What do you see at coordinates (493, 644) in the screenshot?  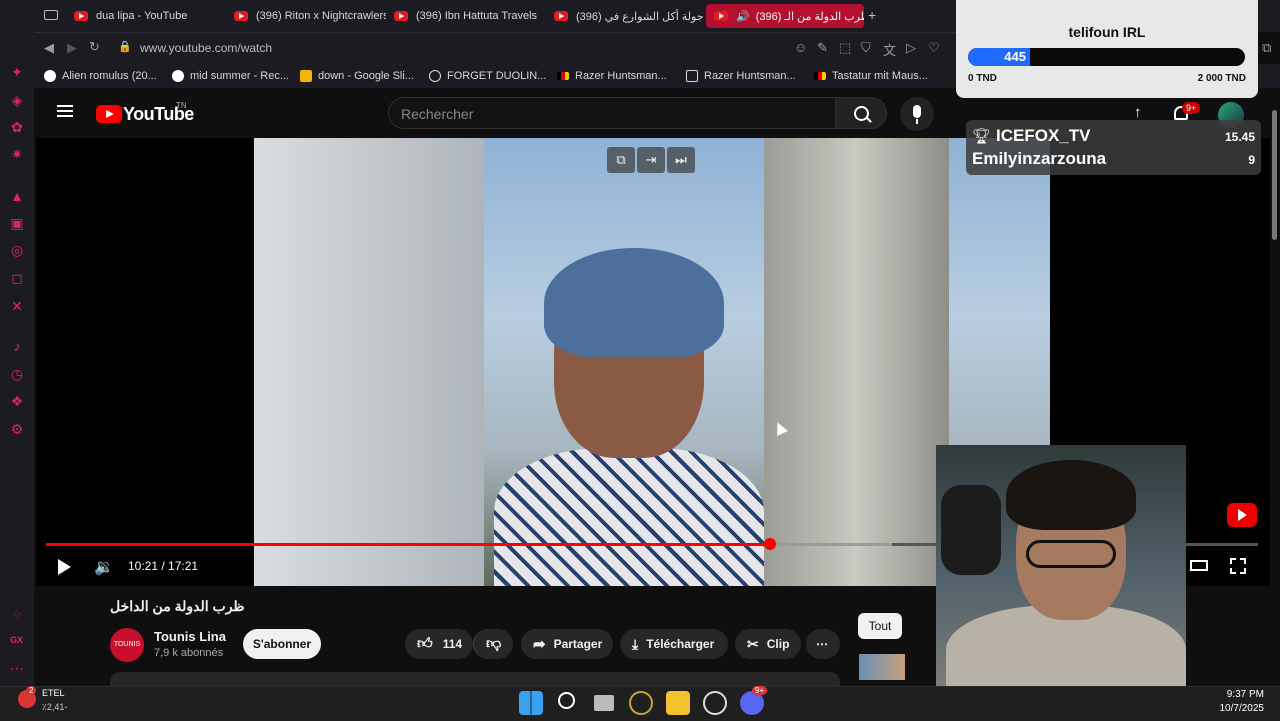 I see `dislike-button: 👎︎` at bounding box center [493, 644].